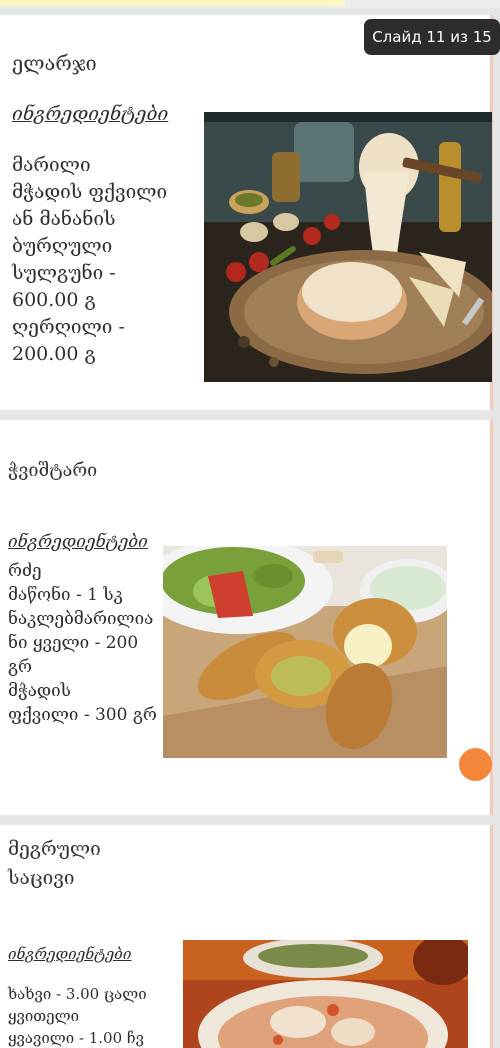  Describe the element at coordinates (68, 327) in the screenshot. I see `ingredient-item: ღერღილი -` at that location.